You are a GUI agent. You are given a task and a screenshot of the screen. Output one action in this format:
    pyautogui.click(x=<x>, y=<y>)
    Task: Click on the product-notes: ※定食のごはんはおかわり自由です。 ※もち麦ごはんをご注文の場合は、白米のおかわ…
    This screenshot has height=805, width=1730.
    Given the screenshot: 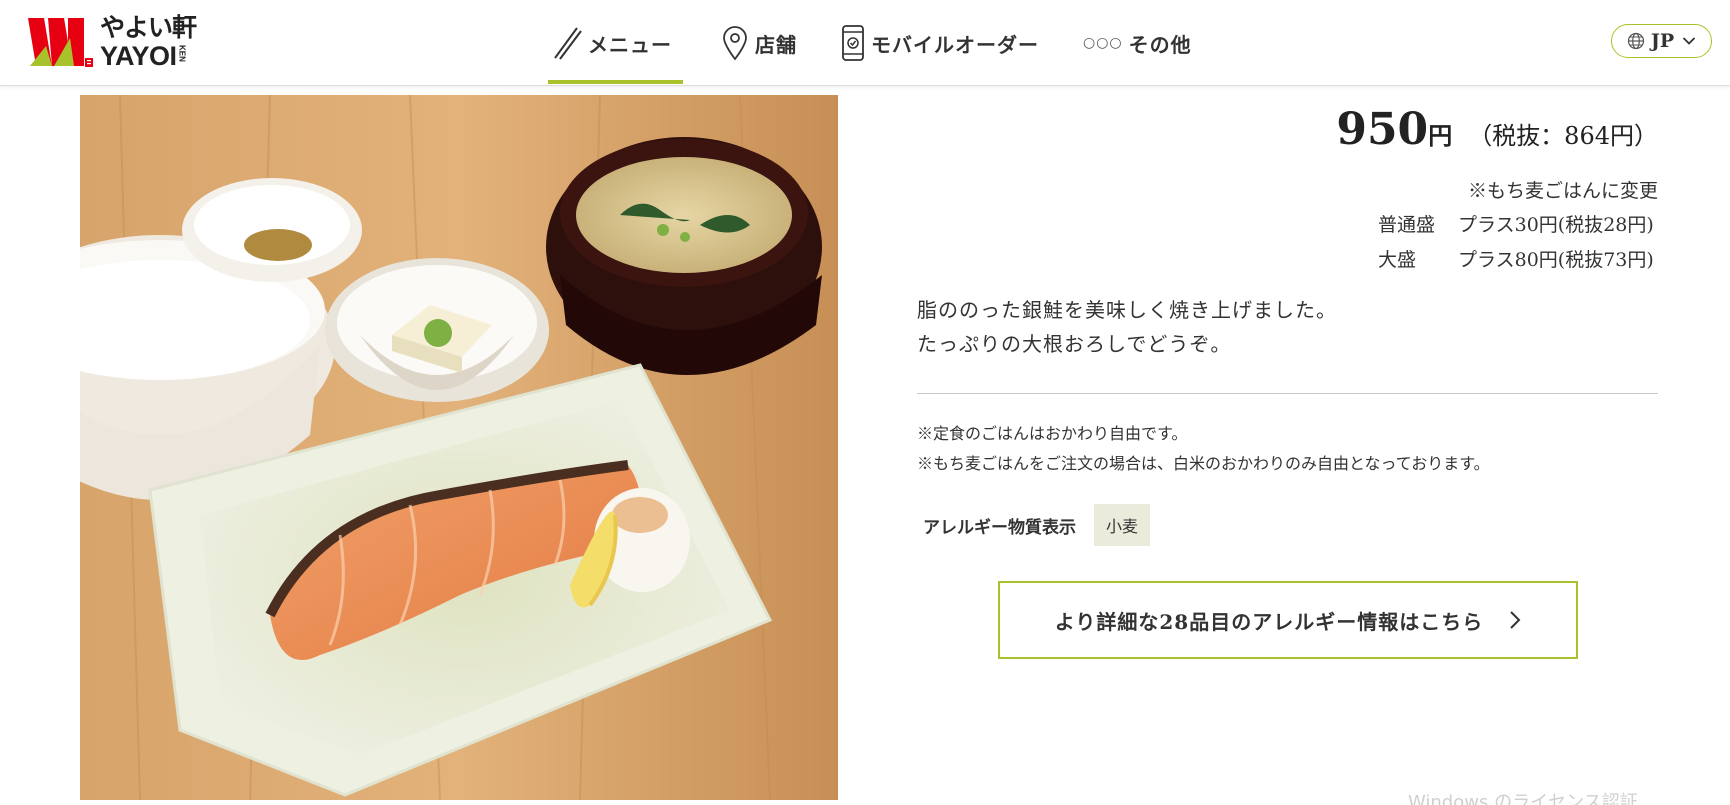 What is the action you would take?
    pyautogui.click(x=1203, y=449)
    